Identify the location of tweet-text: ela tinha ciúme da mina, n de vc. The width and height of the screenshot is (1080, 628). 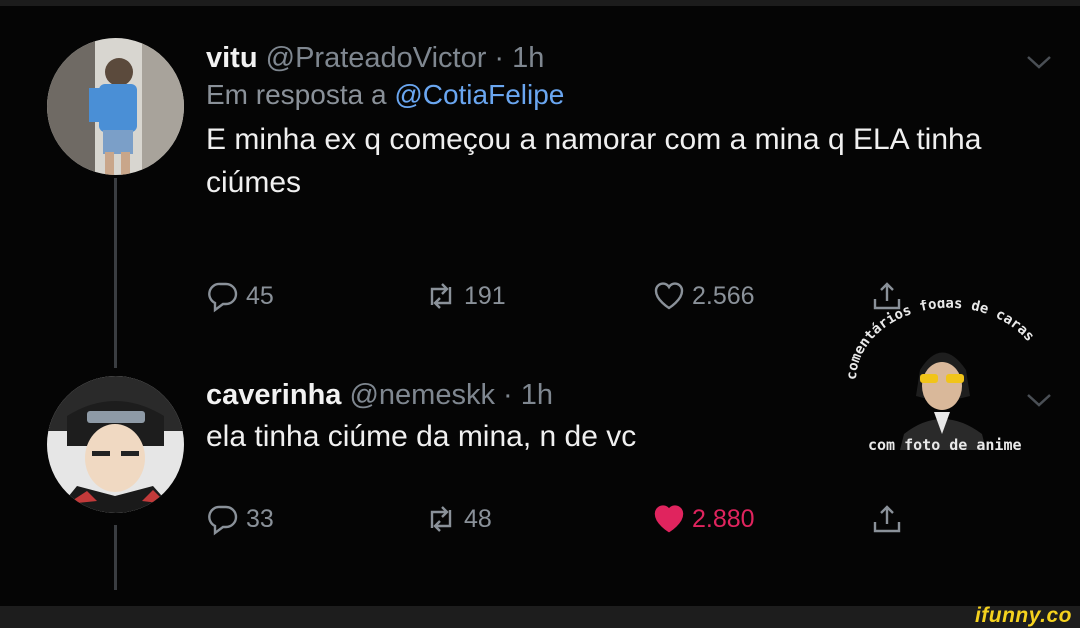
(421, 436).